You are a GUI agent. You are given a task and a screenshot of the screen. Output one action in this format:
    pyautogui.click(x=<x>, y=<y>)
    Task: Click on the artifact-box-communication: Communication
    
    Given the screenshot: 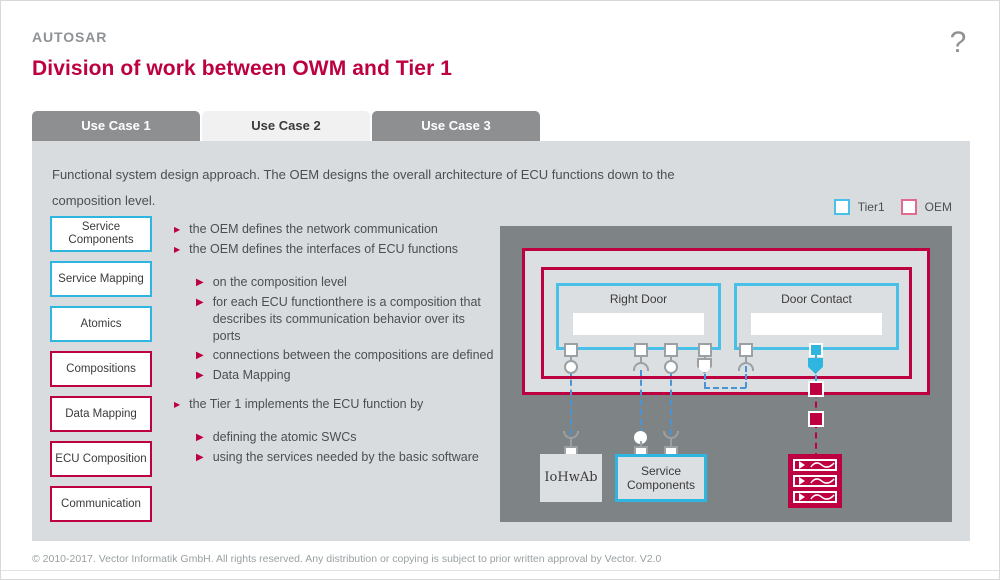 What is the action you would take?
    pyautogui.click(x=101, y=504)
    